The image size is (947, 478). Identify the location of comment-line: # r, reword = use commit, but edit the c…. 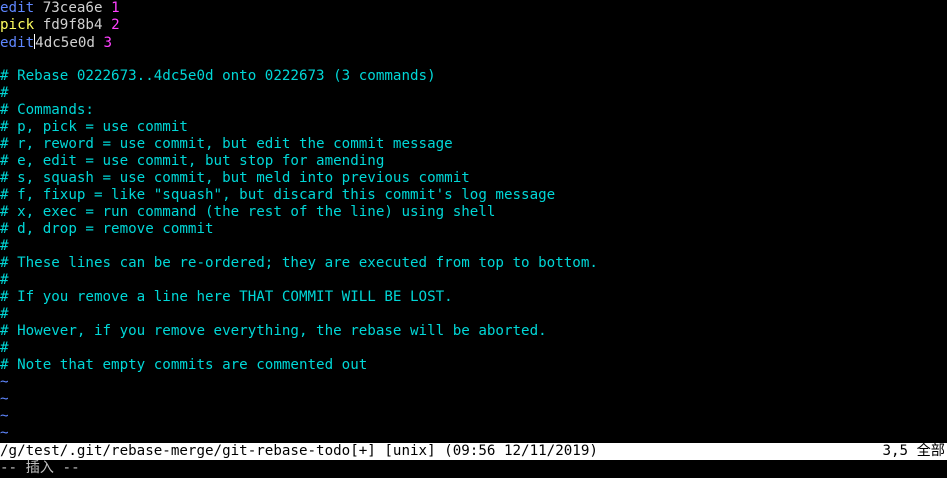
(473, 144).